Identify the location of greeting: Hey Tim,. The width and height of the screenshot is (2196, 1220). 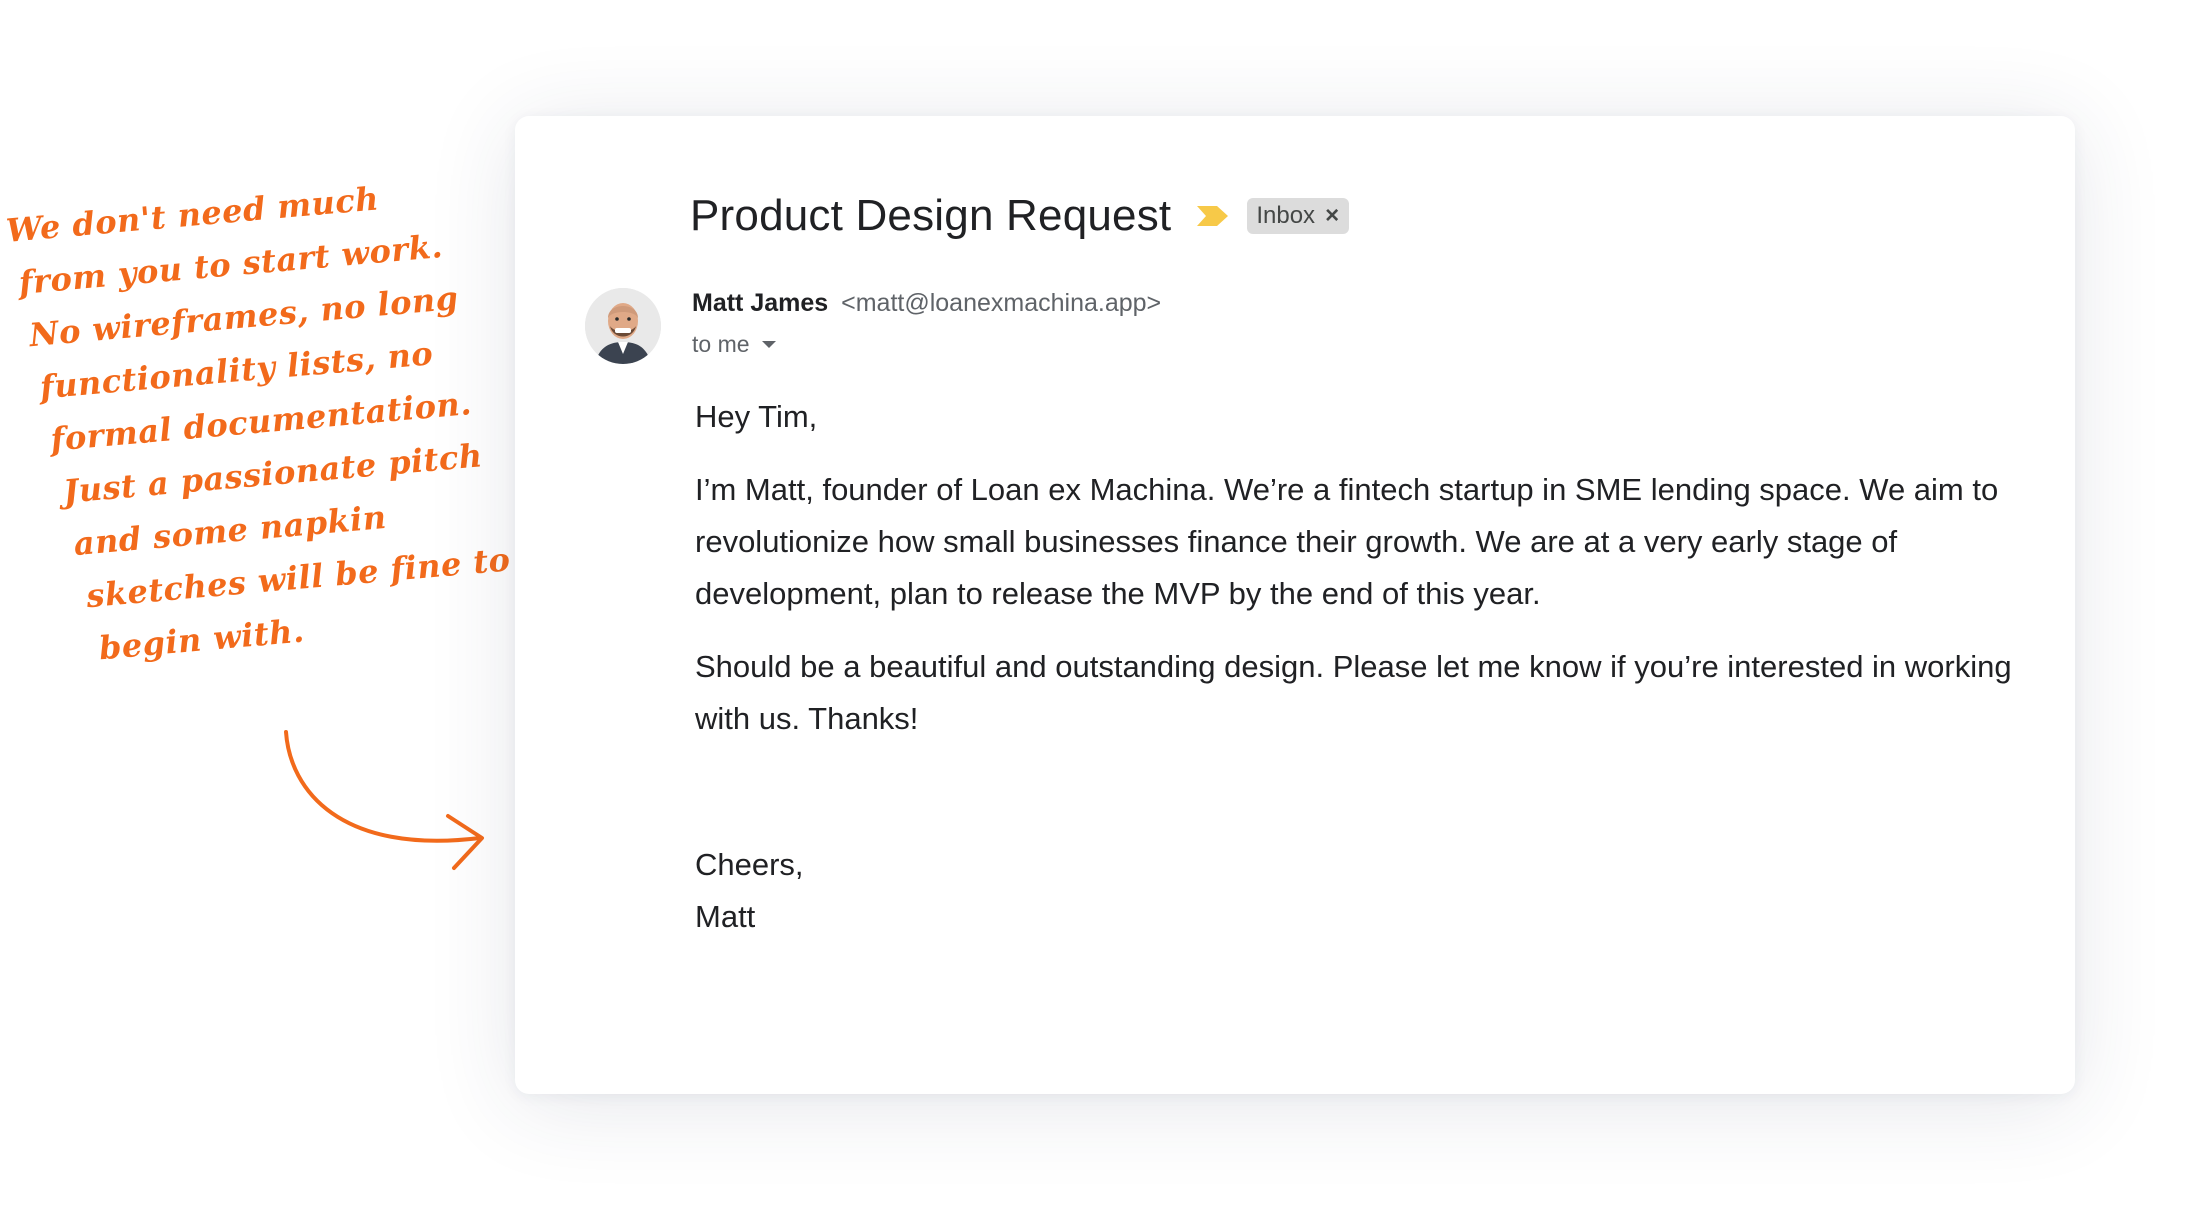
(756, 416).